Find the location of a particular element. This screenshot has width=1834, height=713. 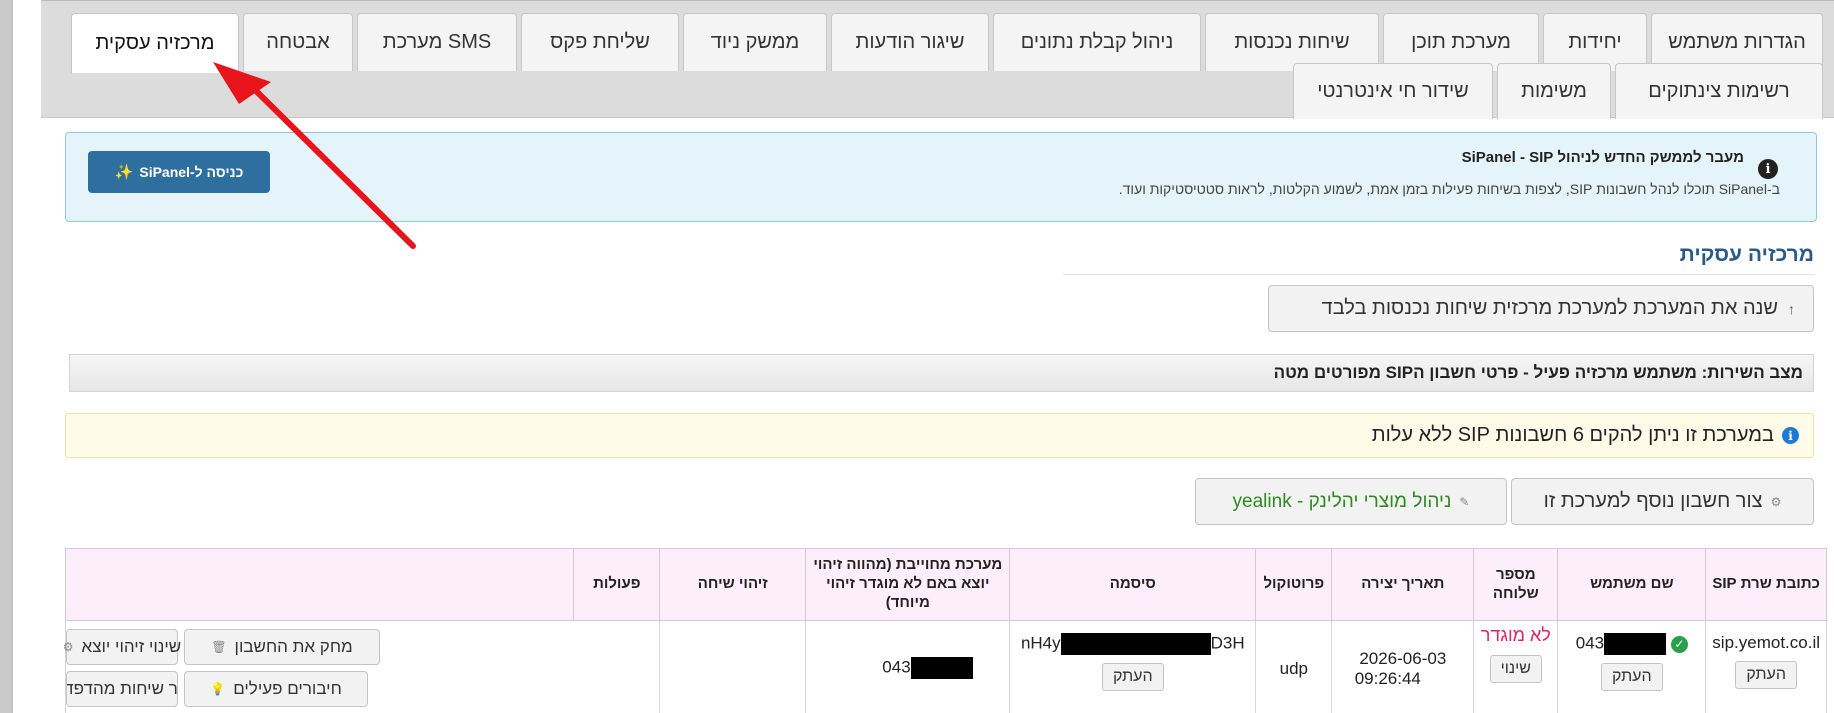

tab-sms: מערכת SMS is located at coordinates (437, 42).